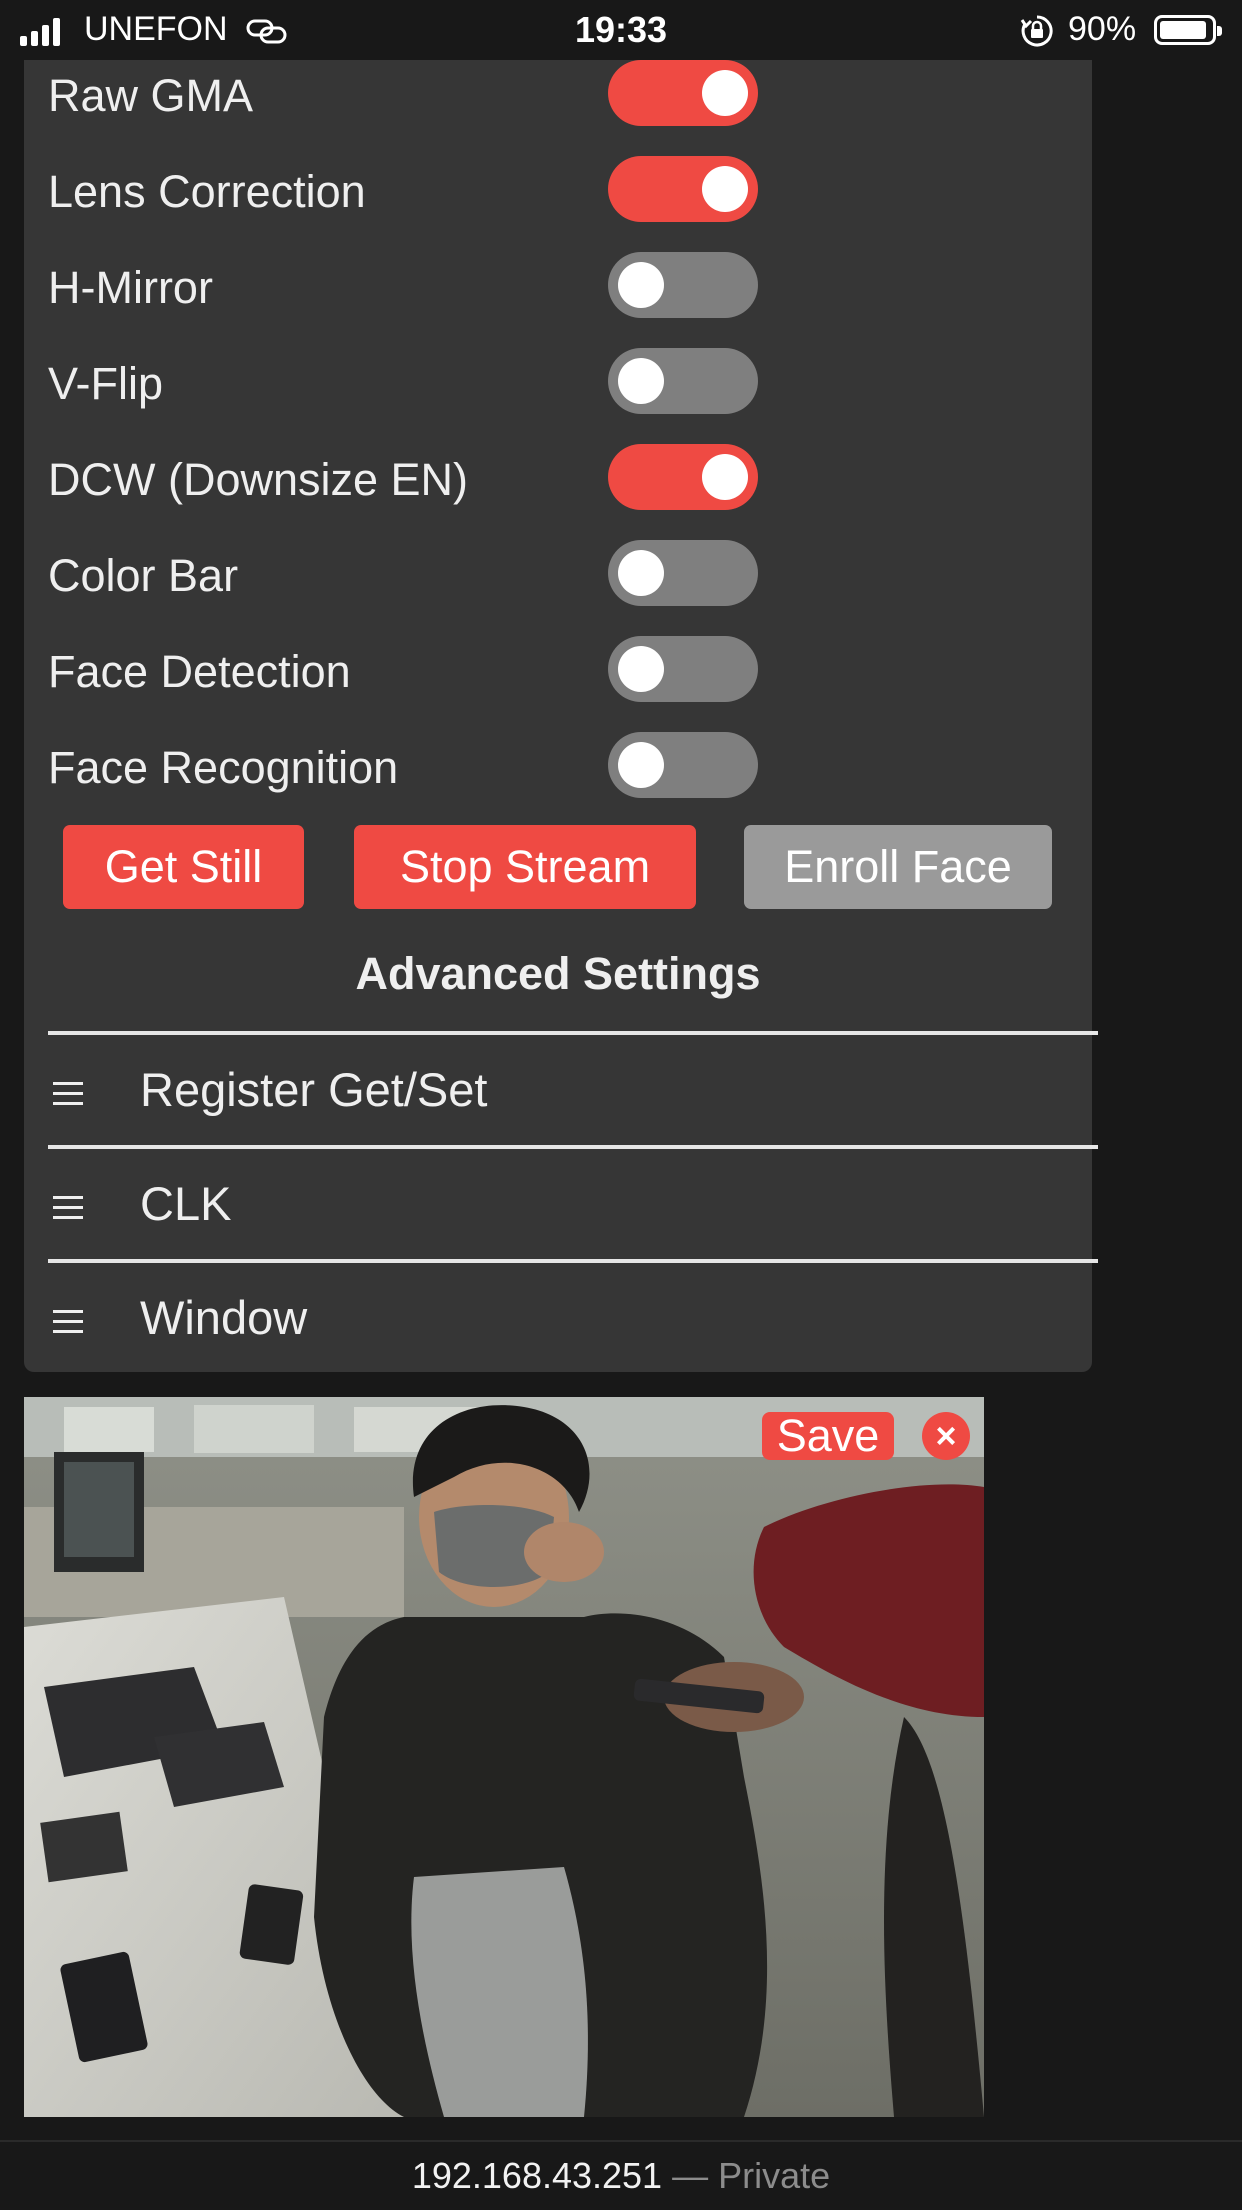  Describe the element at coordinates (898, 867) in the screenshot. I see `enroll-face-button: Enroll Face` at that location.